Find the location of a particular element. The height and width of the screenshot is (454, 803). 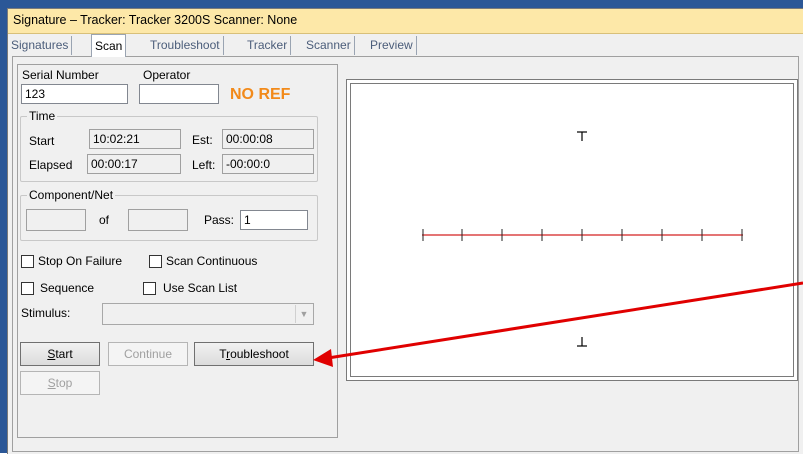

component-current-field is located at coordinates (56, 220).